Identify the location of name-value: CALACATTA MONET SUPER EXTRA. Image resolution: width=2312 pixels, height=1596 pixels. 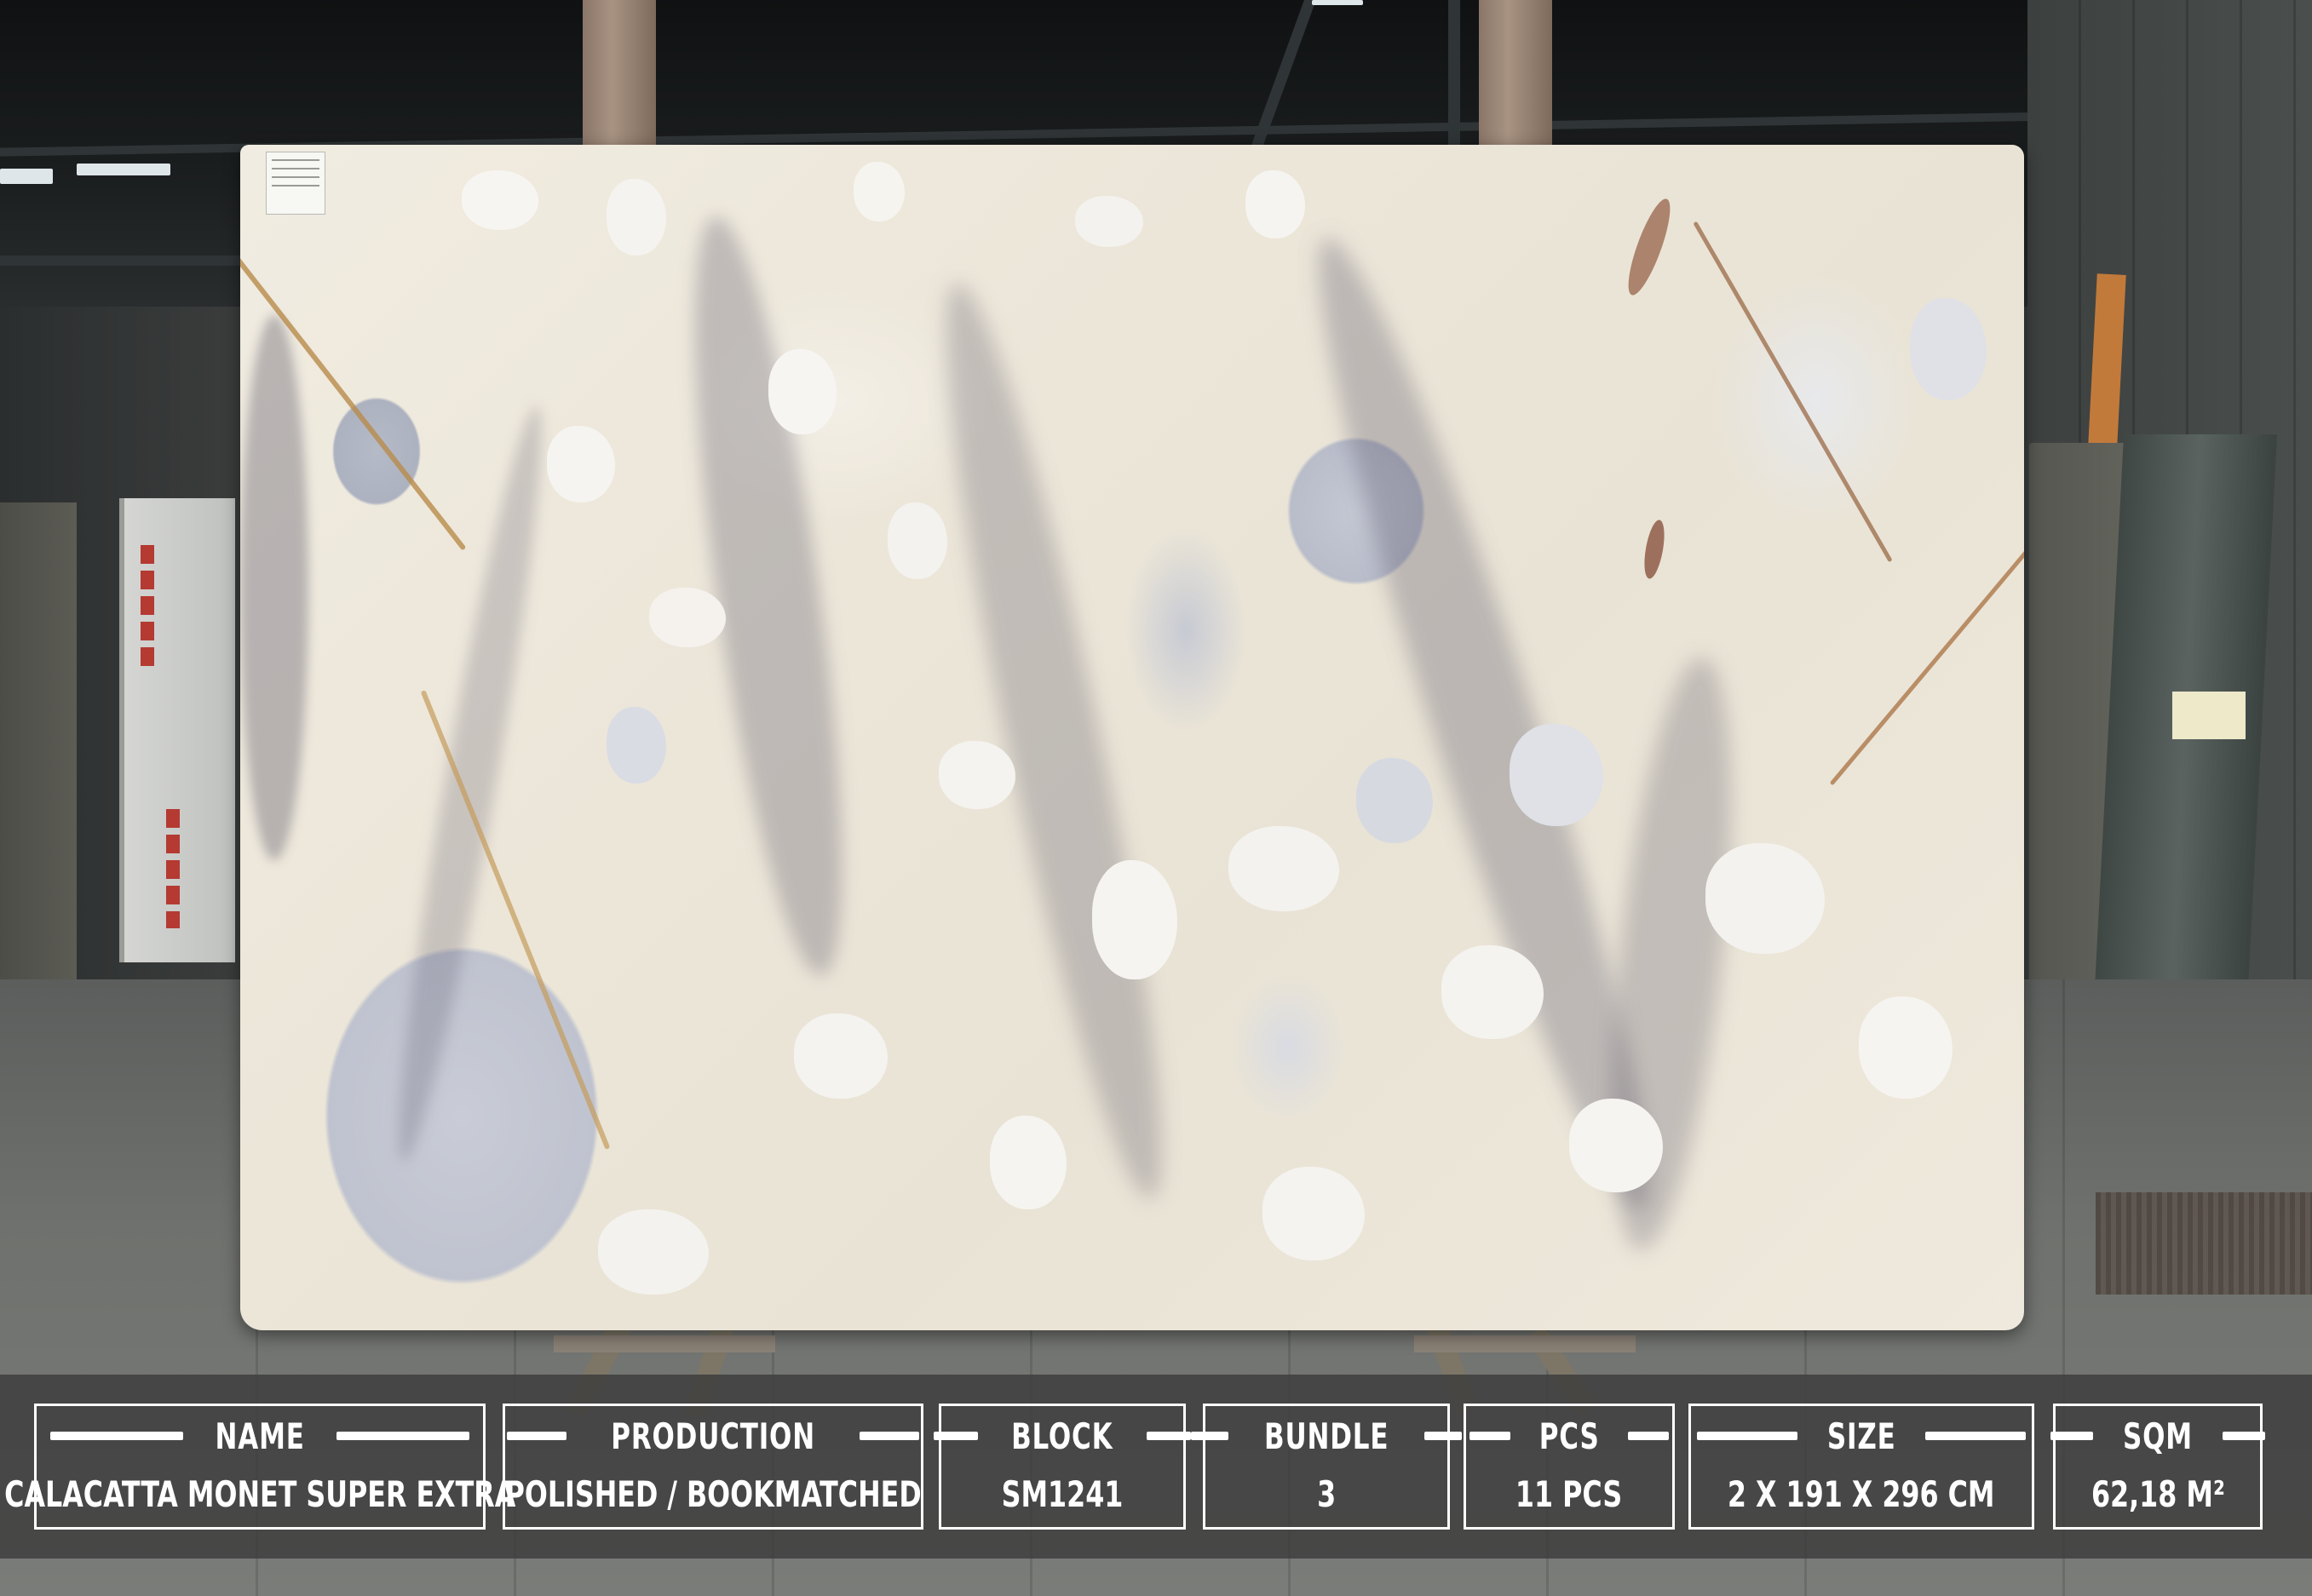
(259, 1494).